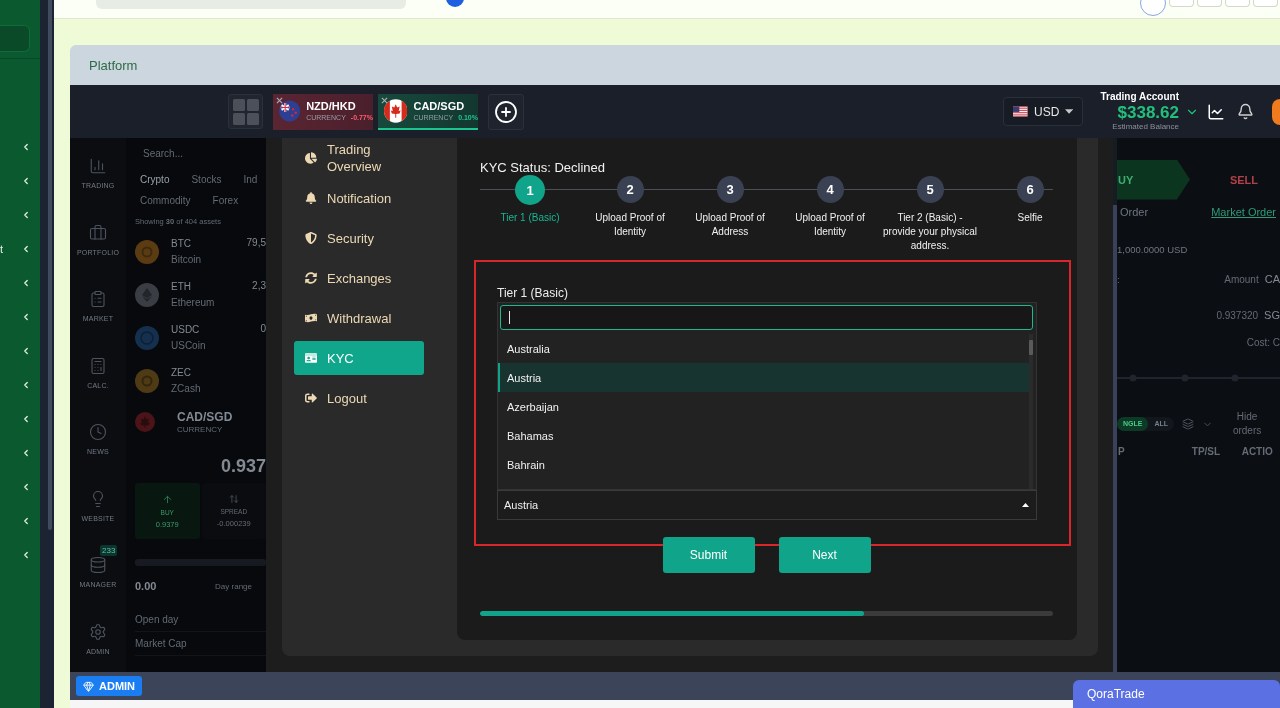 The height and width of the screenshot is (708, 1280). What do you see at coordinates (259, 285) in the screenshot?
I see `asset-price: 2,3` at bounding box center [259, 285].